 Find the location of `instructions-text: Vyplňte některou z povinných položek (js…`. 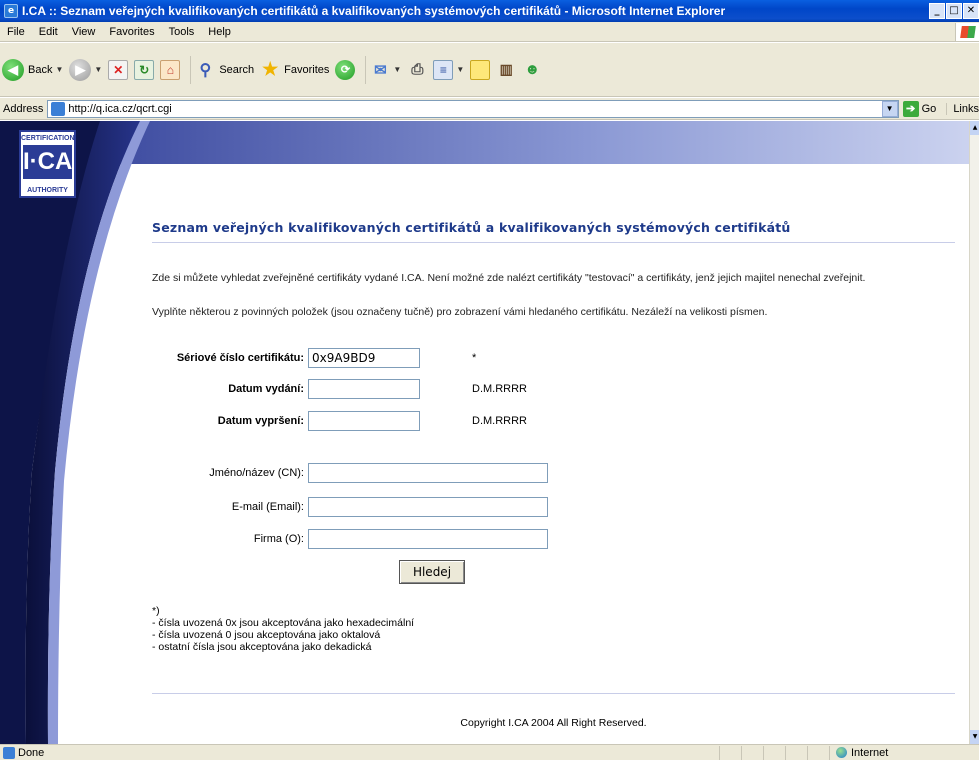

instructions-text: Vyplňte některou z povinných položek (js… is located at coordinates (460, 312).